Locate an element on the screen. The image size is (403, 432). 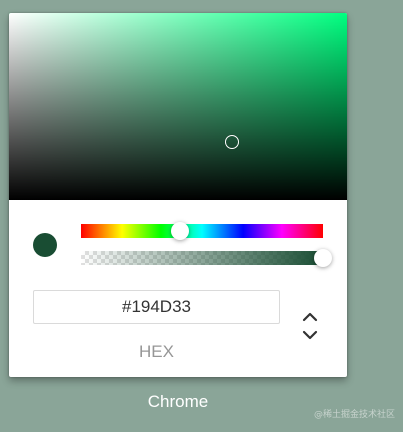
hex-input is located at coordinates (156, 307).